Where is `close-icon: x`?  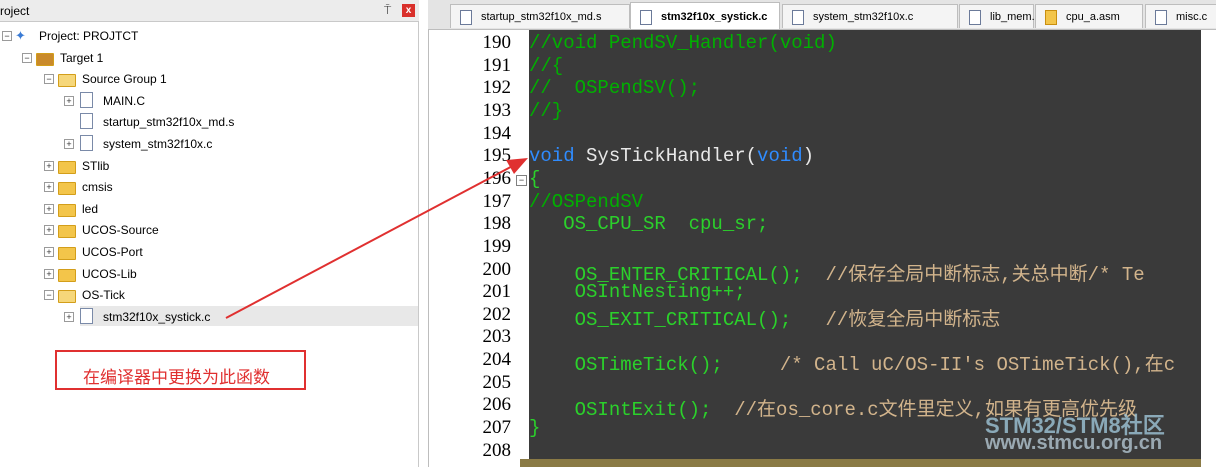
close-icon: x is located at coordinates (408, 10).